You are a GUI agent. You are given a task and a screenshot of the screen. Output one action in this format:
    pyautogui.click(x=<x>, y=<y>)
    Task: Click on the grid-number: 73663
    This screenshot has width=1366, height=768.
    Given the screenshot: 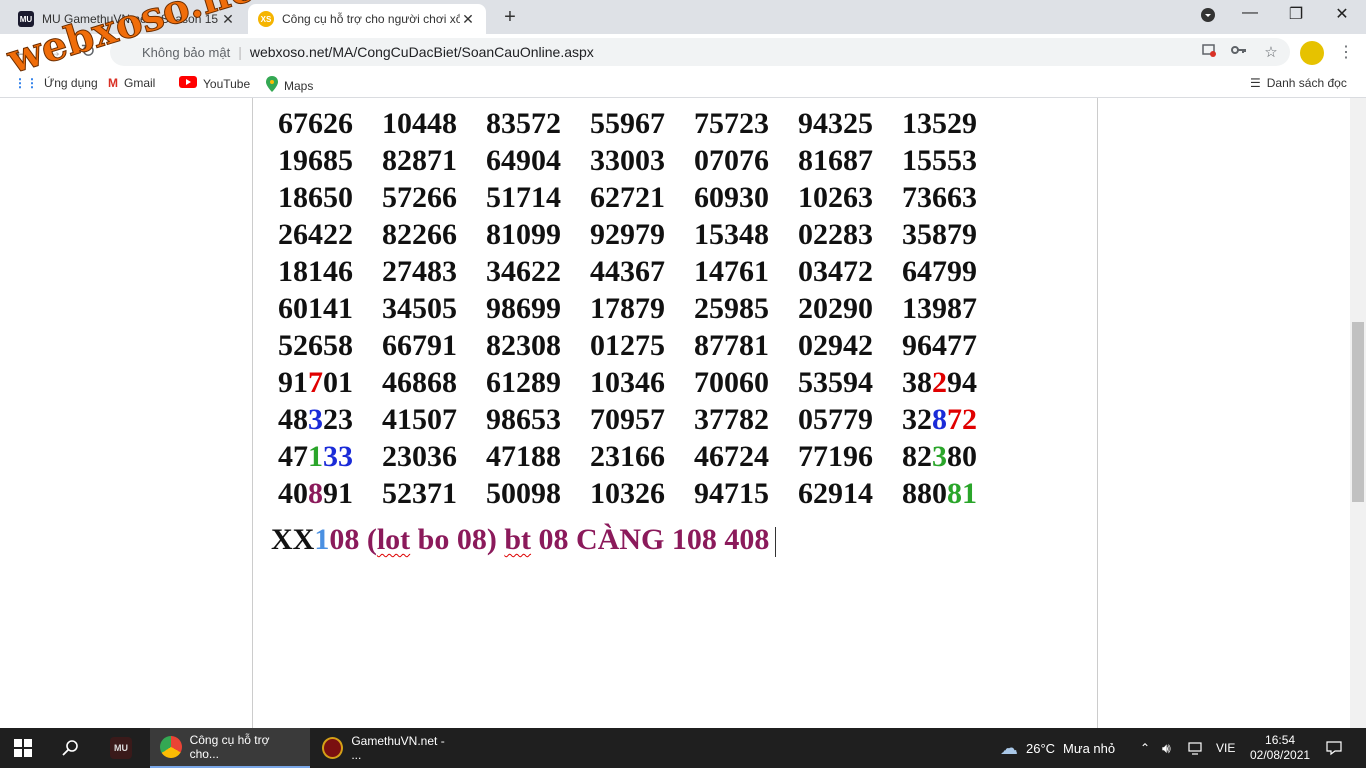 What is the action you would take?
    pyautogui.click(x=954, y=197)
    